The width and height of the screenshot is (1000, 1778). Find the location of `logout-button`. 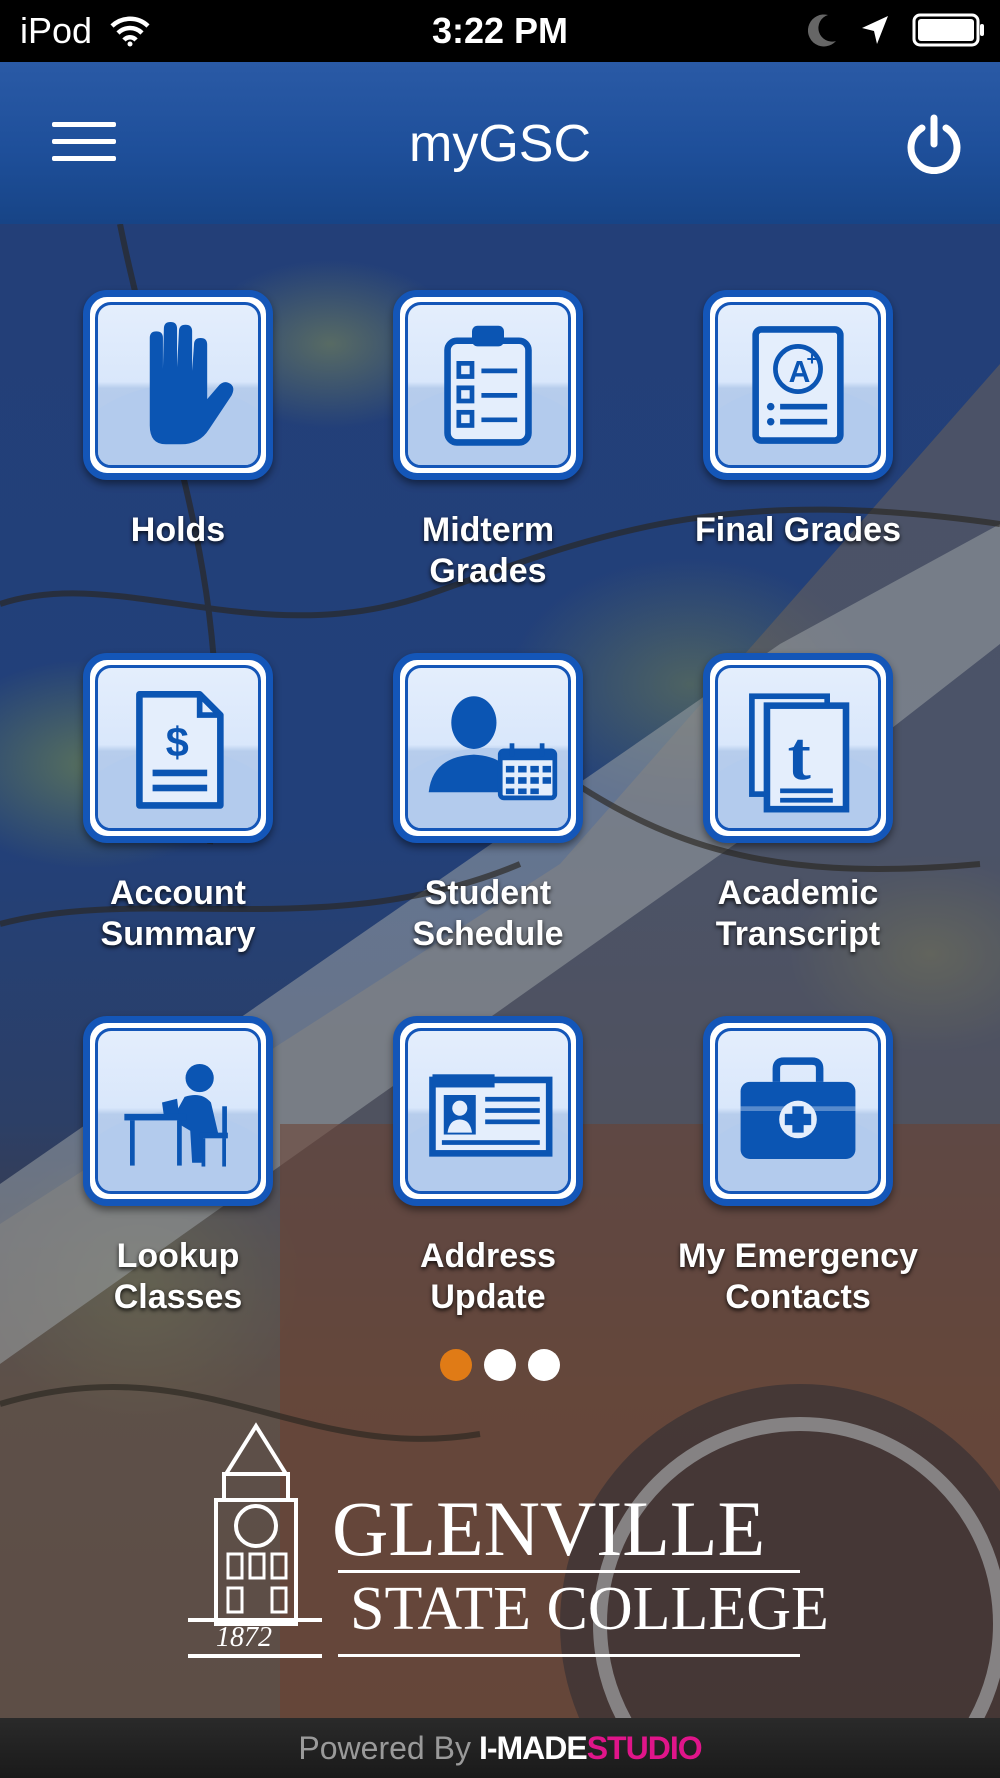

logout-button is located at coordinates (934, 144).